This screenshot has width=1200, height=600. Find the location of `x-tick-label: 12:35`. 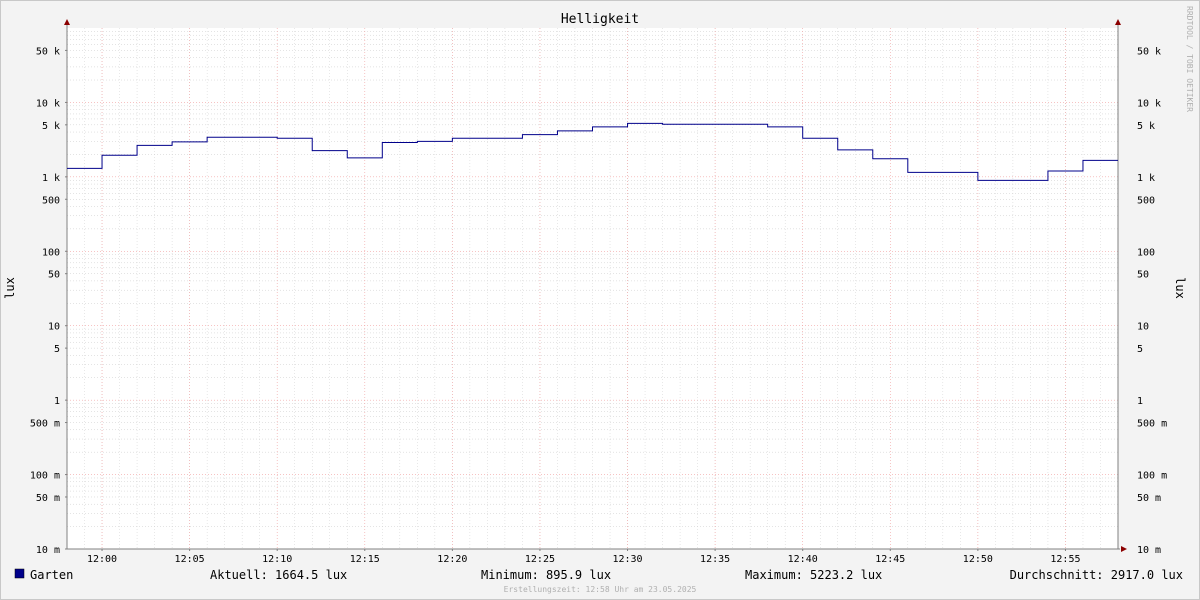

x-tick-label: 12:35 is located at coordinates (715, 559).